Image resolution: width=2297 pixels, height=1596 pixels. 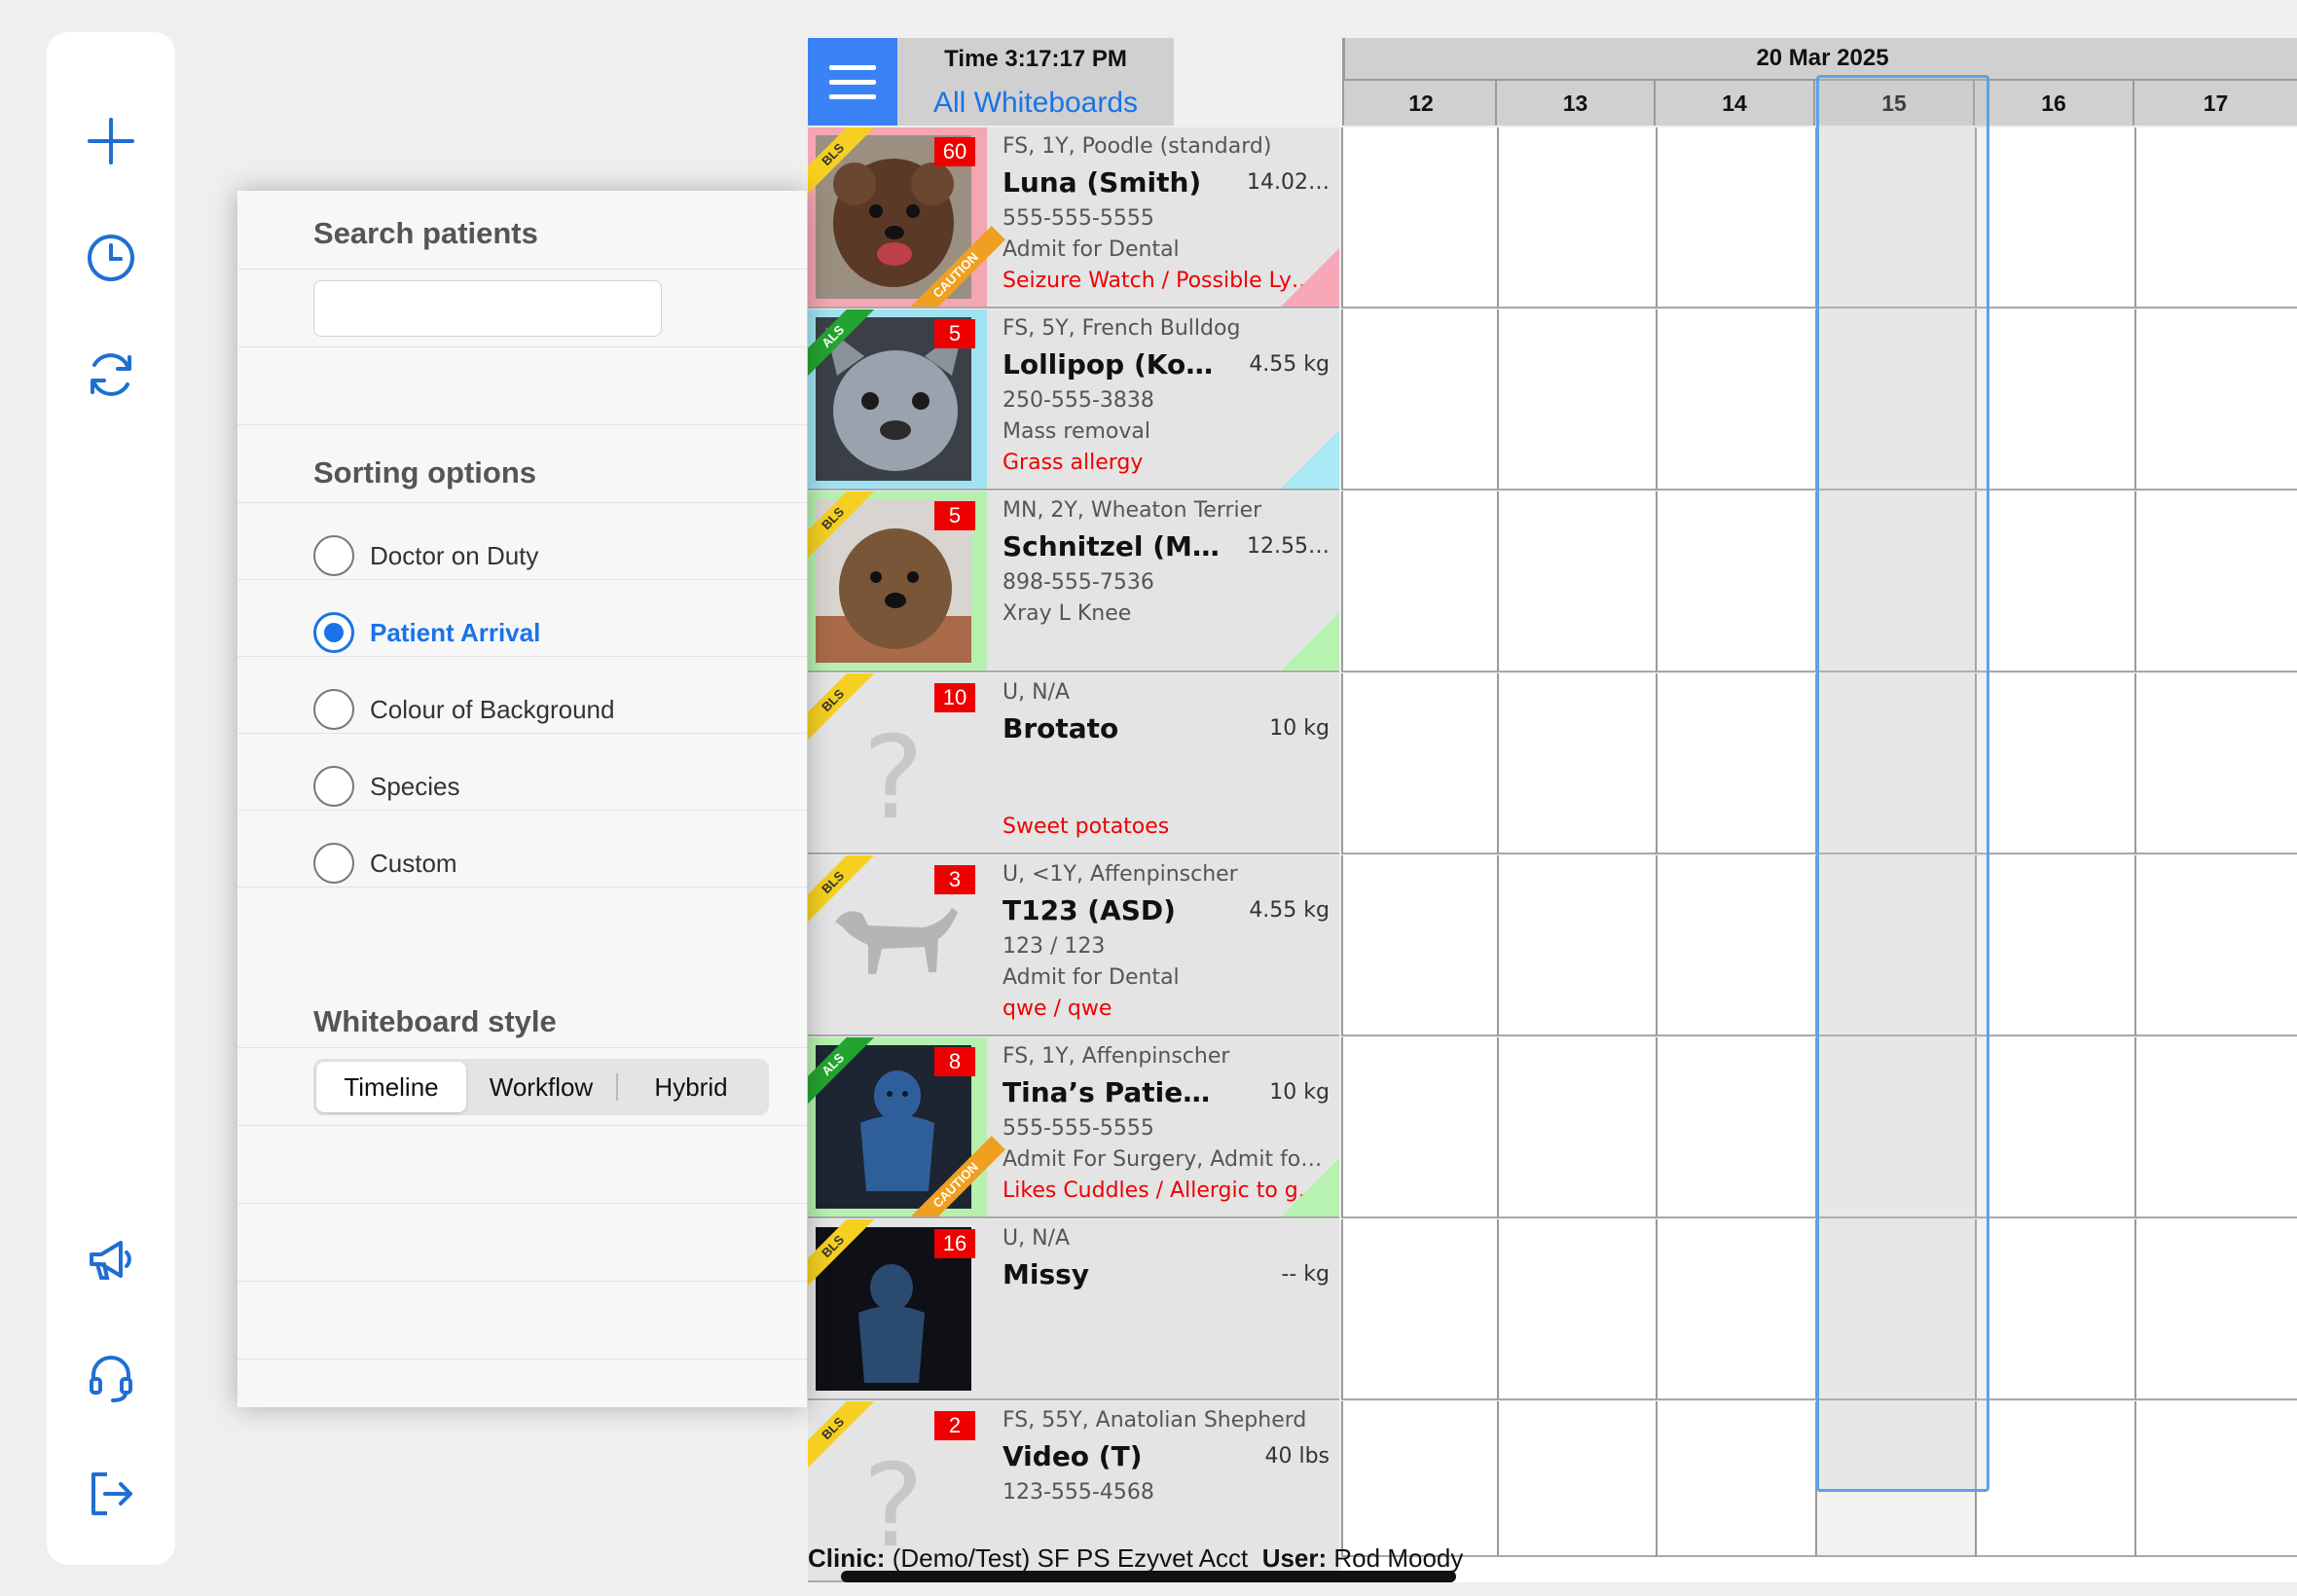 What do you see at coordinates (1120, 874) in the screenshot?
I see `patient-signalment: U, <1Y, Affenpinscher` at bounding box center [1120, 874].